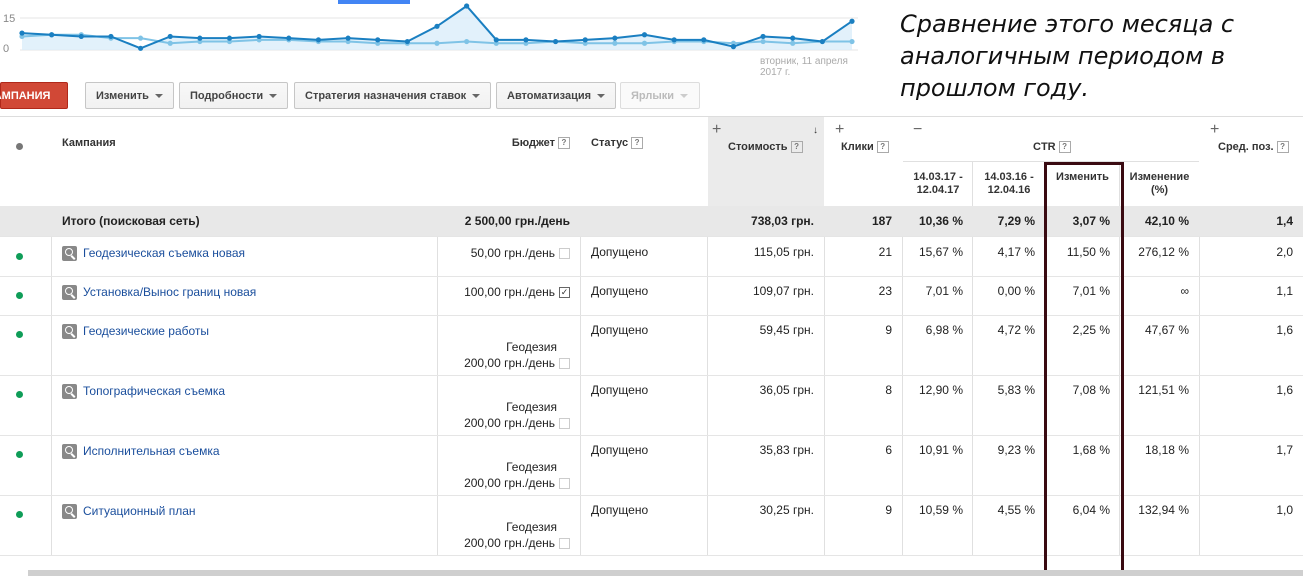  I want to click on add-campaign-button: КАМПАНИЯ, so click(34, 104).